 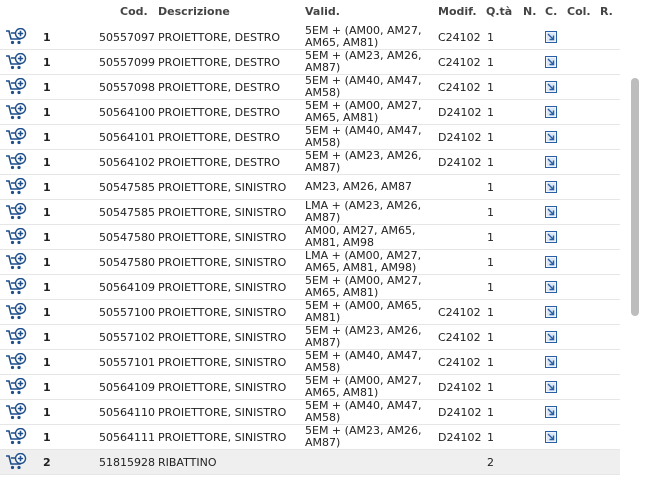 I want to click on row-cod: 50557102, so click(x=127, y=337).